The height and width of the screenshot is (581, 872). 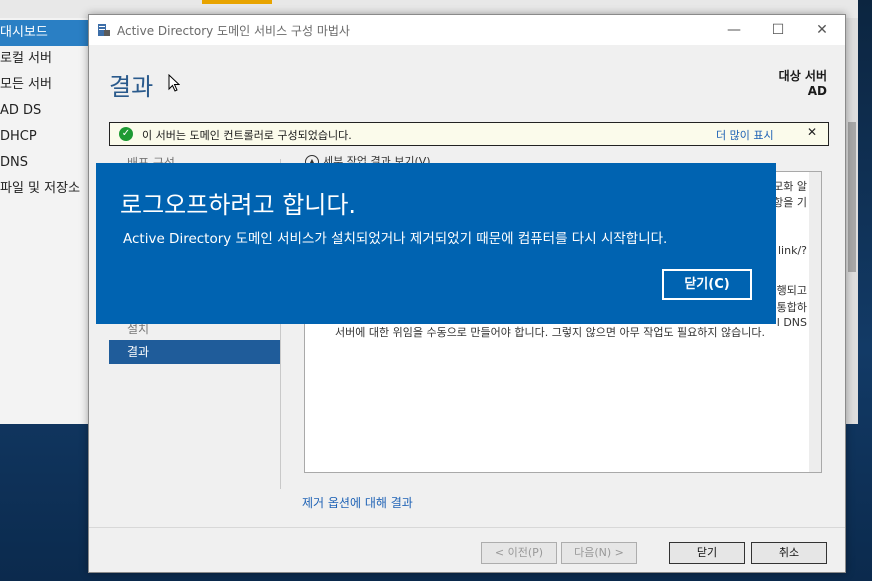 What do you see at coordinates (790, 202) in the screenshot?
I see `content-fragment: 항을 기` at bounding box center [790, 202].